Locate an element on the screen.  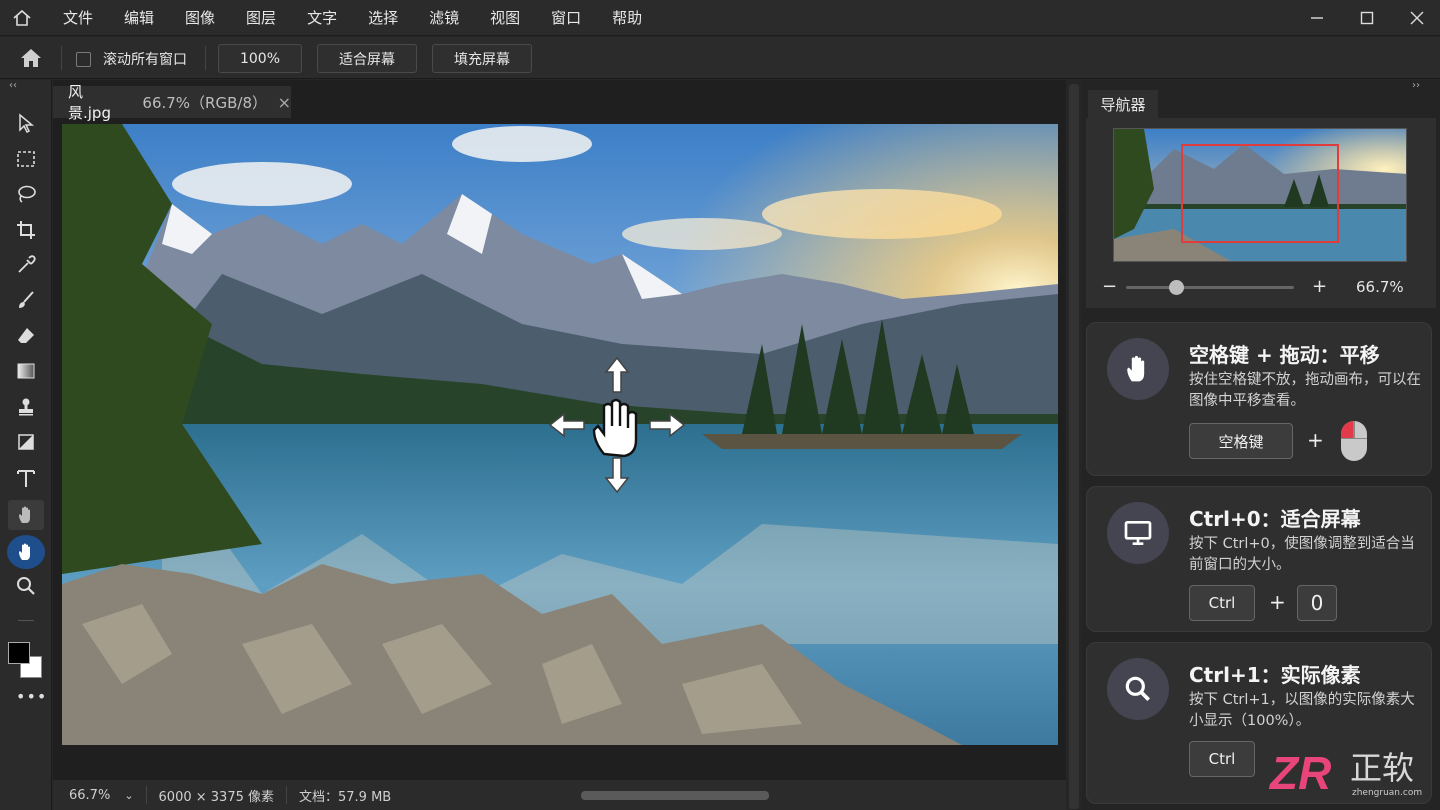
crop-tool-icon is located at coordinates (26, 230).